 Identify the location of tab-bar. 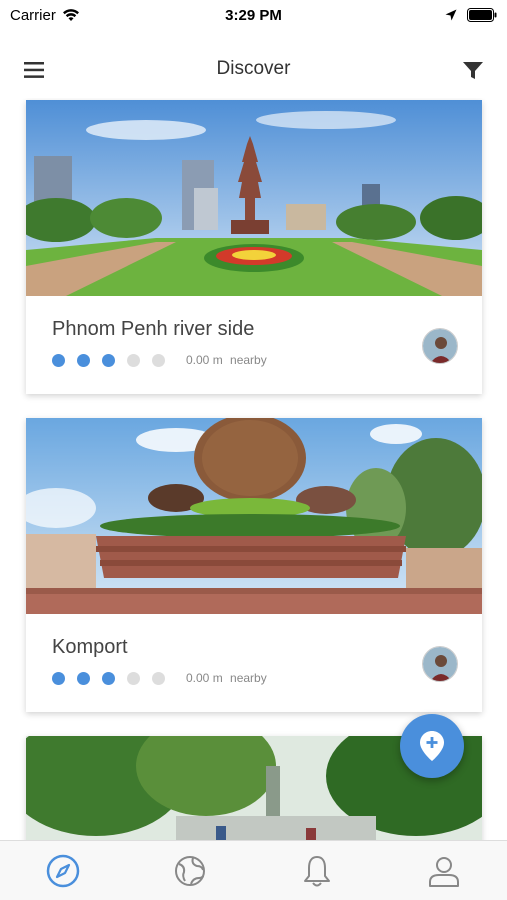
(253, 870).